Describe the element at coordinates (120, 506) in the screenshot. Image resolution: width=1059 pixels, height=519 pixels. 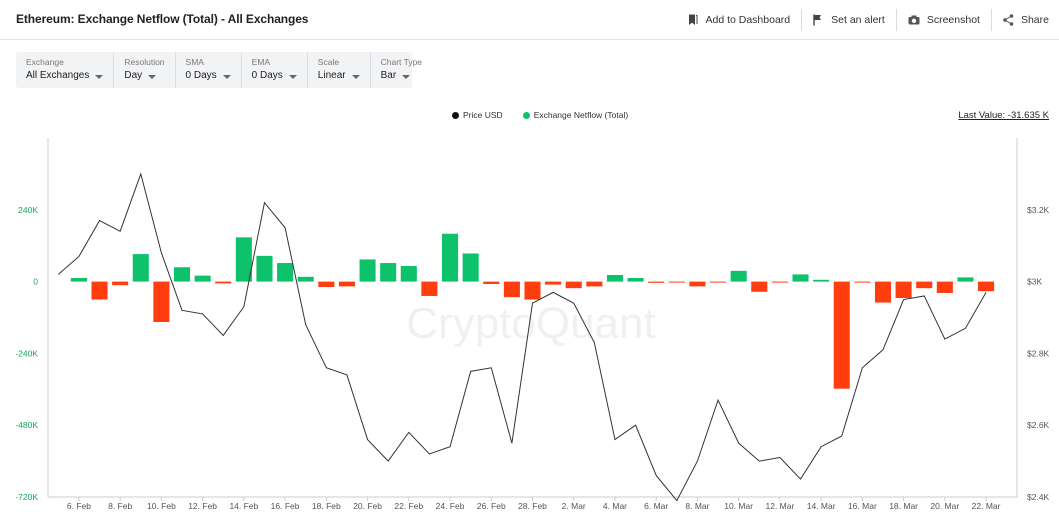
I see `x-axis-tick-label: 8. Feb` at that location.